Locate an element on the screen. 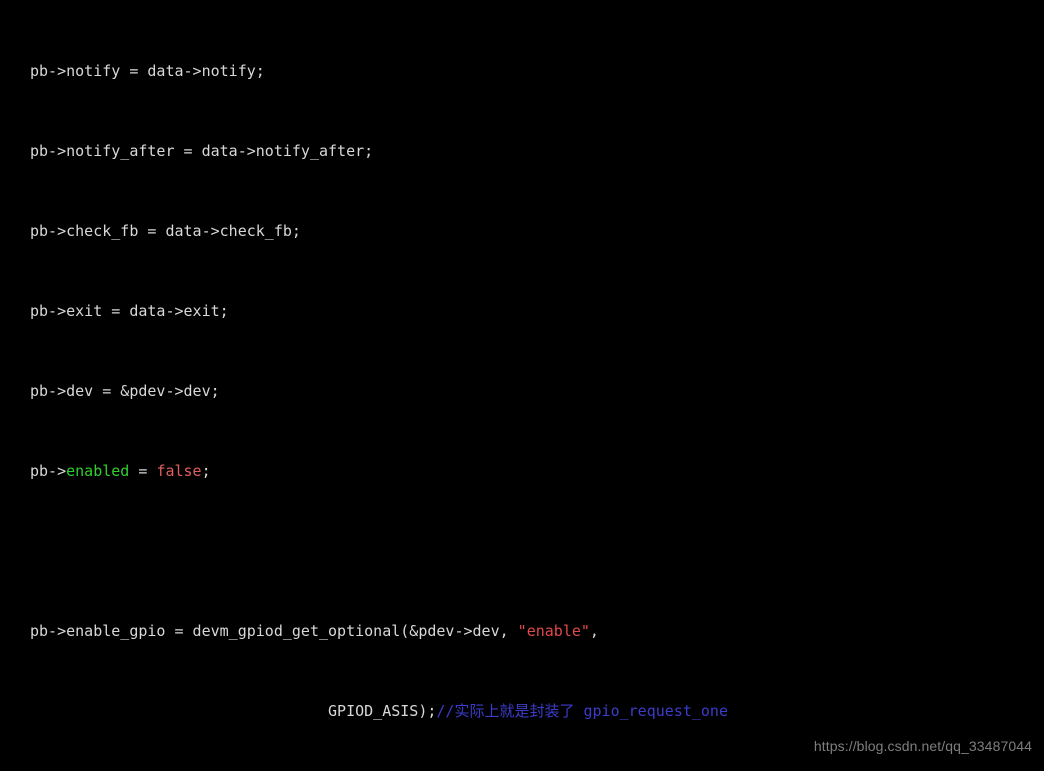 This screenshot has width=1044, height=771. code-line: pb->dev = &pdev->dev; is located at coordinates (379, 391).